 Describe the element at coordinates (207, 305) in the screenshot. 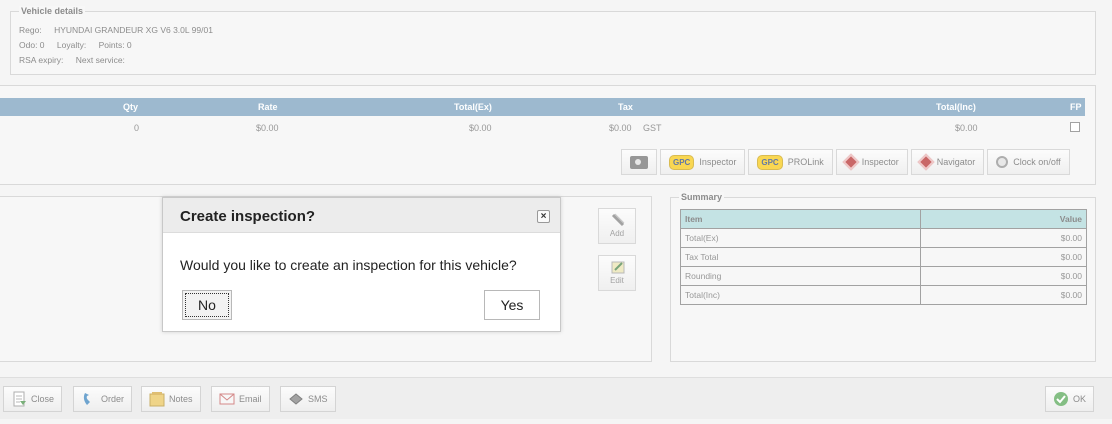

I see `no-button: No` at that location.